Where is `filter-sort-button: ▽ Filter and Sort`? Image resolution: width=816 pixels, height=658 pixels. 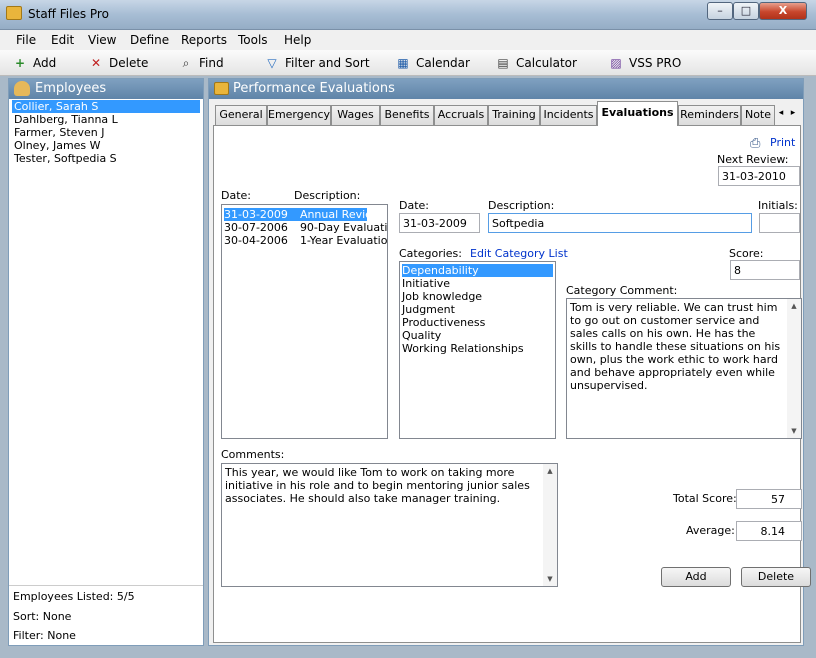 filter-sort-button: ▽ Filter and Sort is located at coordinates (317, 63).